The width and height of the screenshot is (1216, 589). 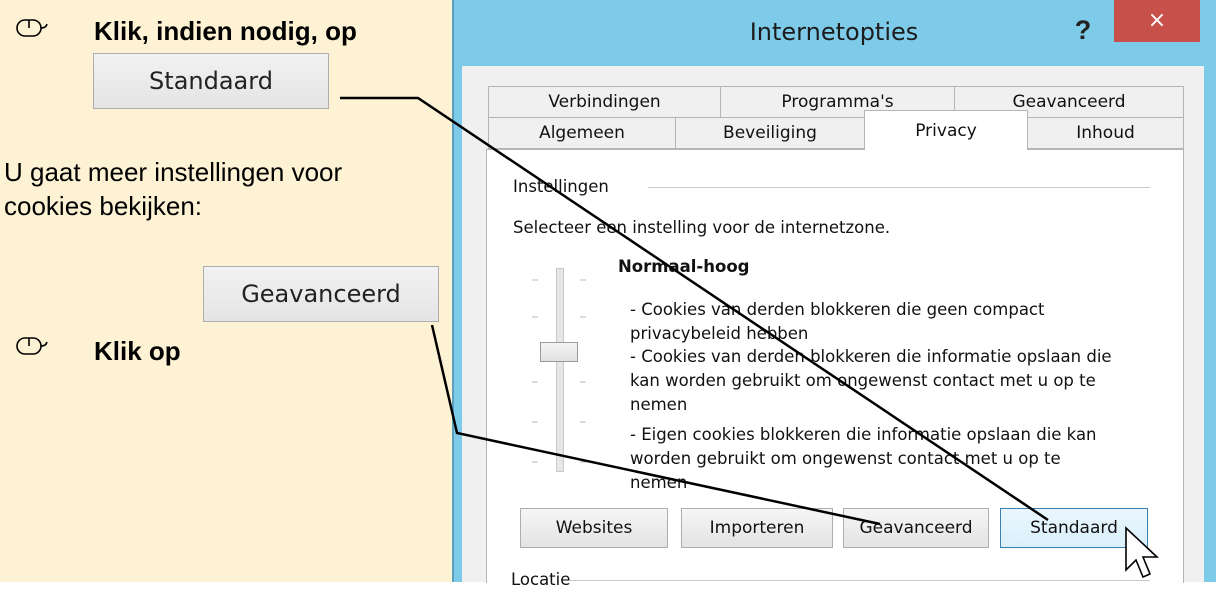 What do you see at coordinates (582, 133) in the screenshot?
I see `tab-algemeen: Algemeen` at bounding box center [582, 133].